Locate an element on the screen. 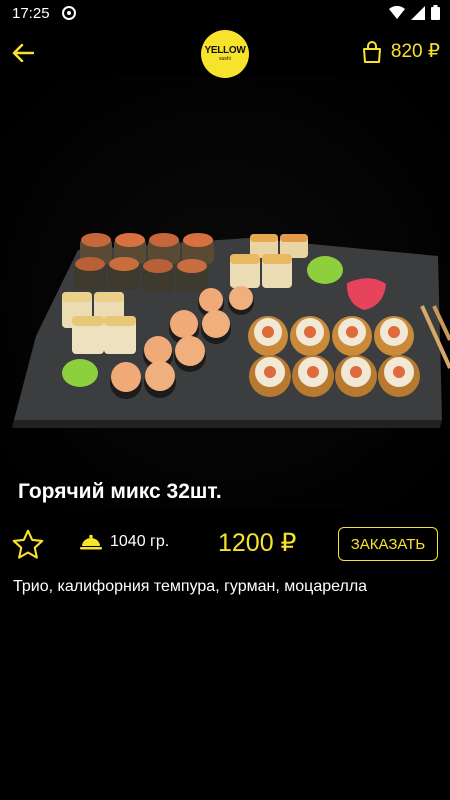  product-weight: 1040 гр. is located at coordinates (124, 542).